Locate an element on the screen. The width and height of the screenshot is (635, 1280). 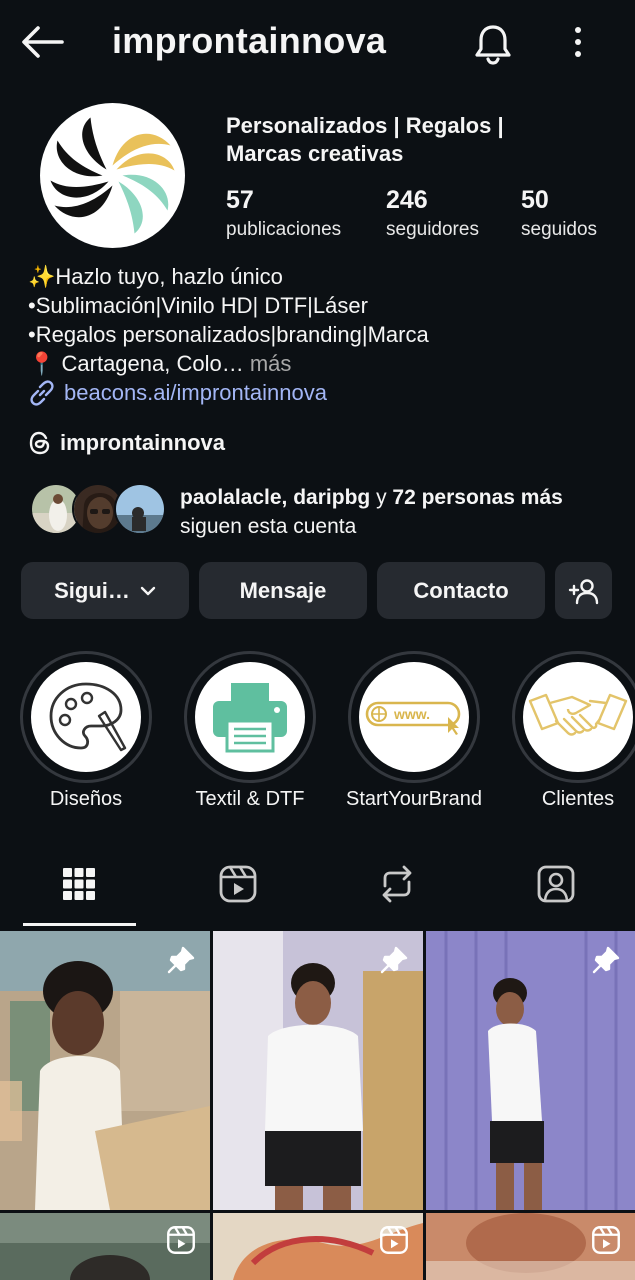
highlight-label: Clientes is located at coordinates (578, 799).